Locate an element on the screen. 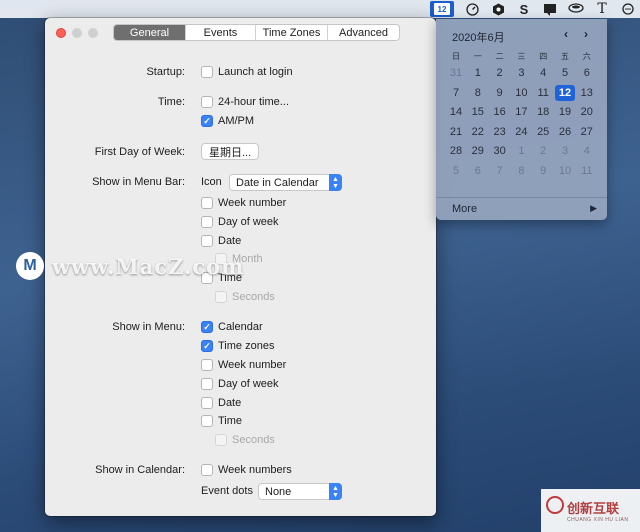 The image size is (640, 532). calendar-day: 20 is located at coordinates (587, 112).